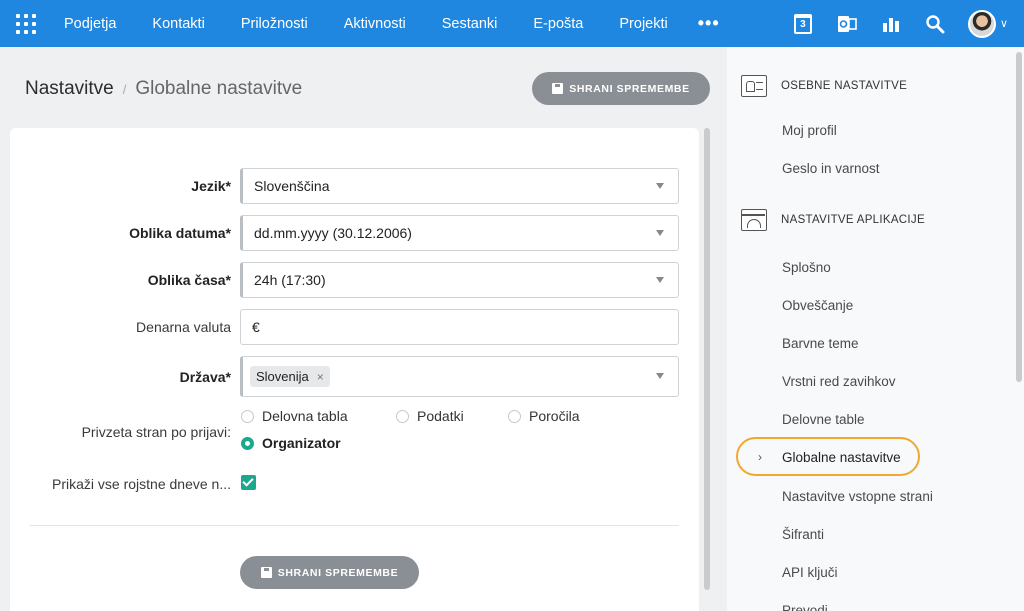  What do you see at coordinates (754, 86) in the screenshot?
I see `profile-card-icon` at bounding box center [754, 86].